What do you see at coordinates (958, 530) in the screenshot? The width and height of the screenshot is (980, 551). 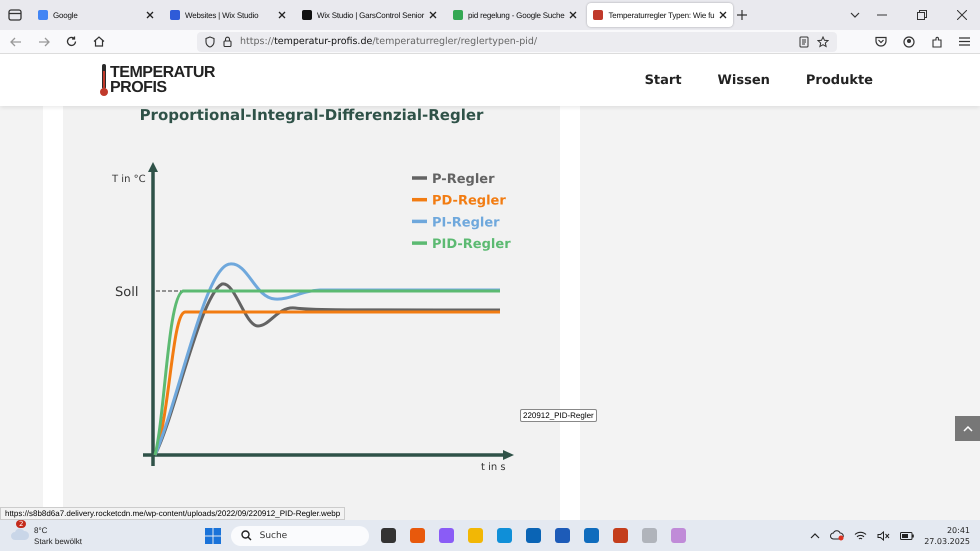 I see `clock-time: 20:41` at bounding box center [958, 530].